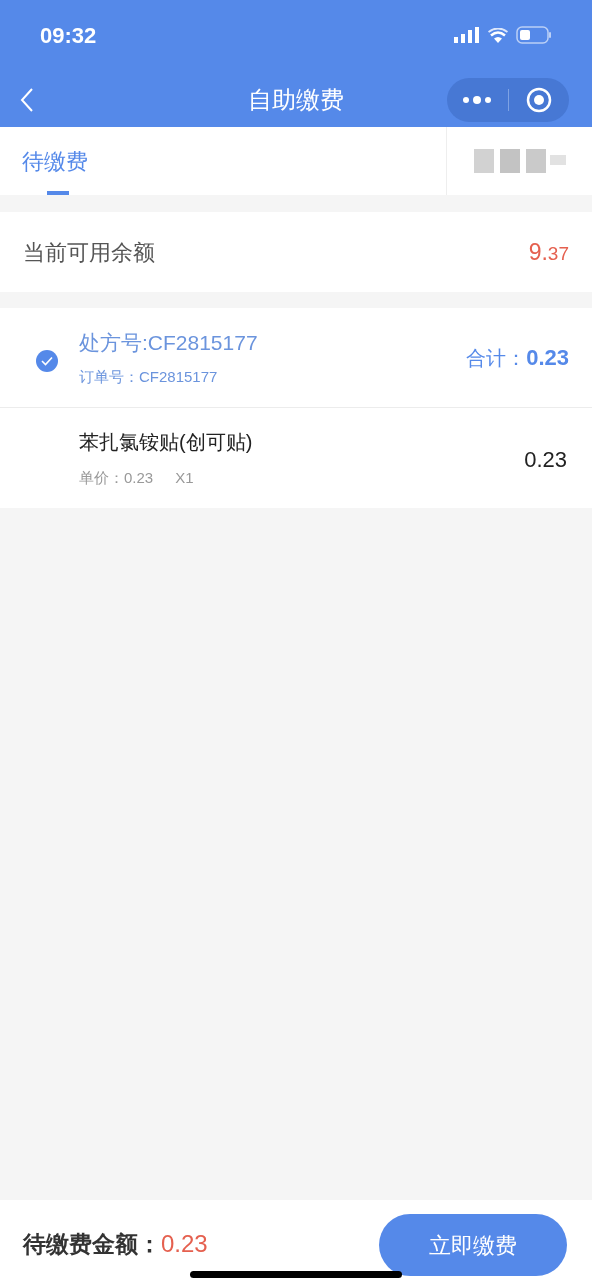 This screenshot has height=1288, width=592. I want to click on check-icon, so click(47, 360).